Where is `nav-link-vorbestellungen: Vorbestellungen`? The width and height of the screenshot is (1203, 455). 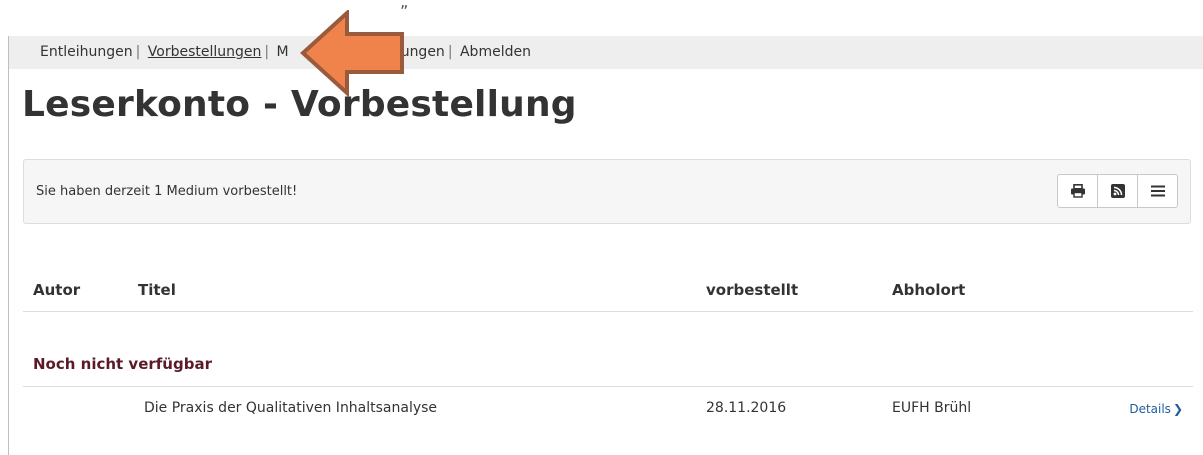
nav-link-vorbestellungen: Vorbestellungen is located at coordinates (205, 52).